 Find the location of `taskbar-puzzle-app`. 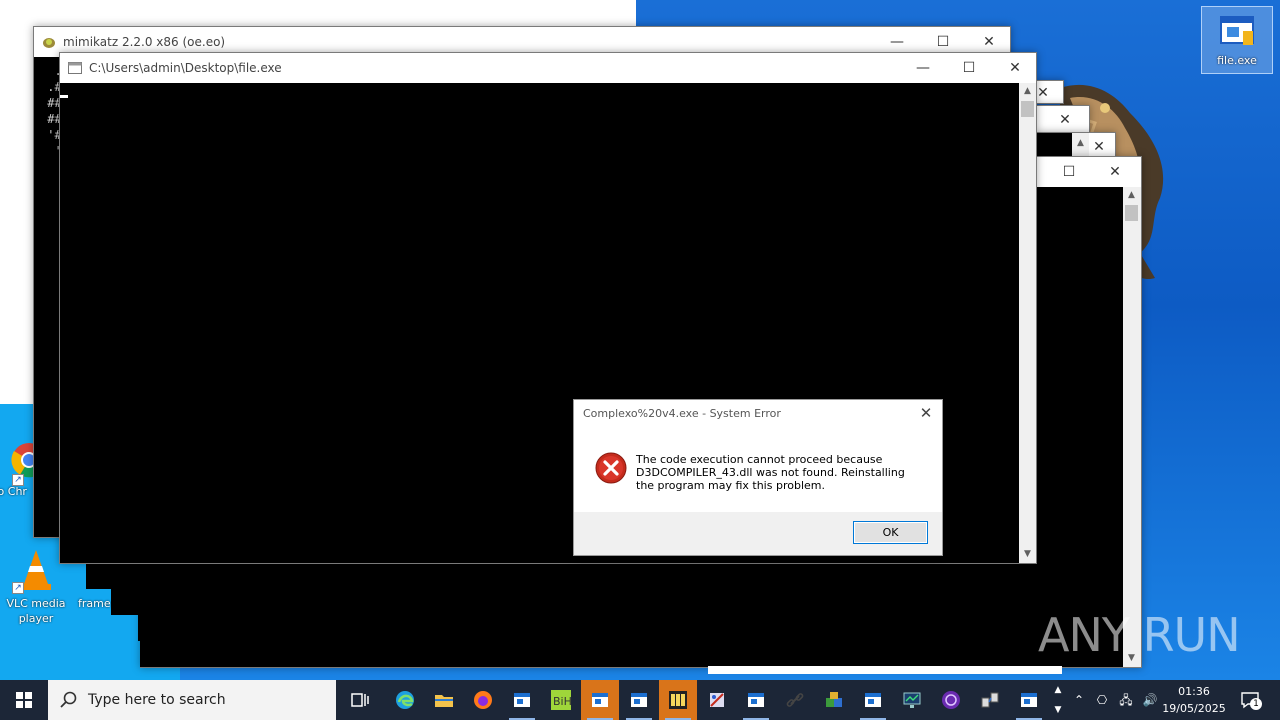

taskbar-puzzle-app is located at coordinates (678, 700).